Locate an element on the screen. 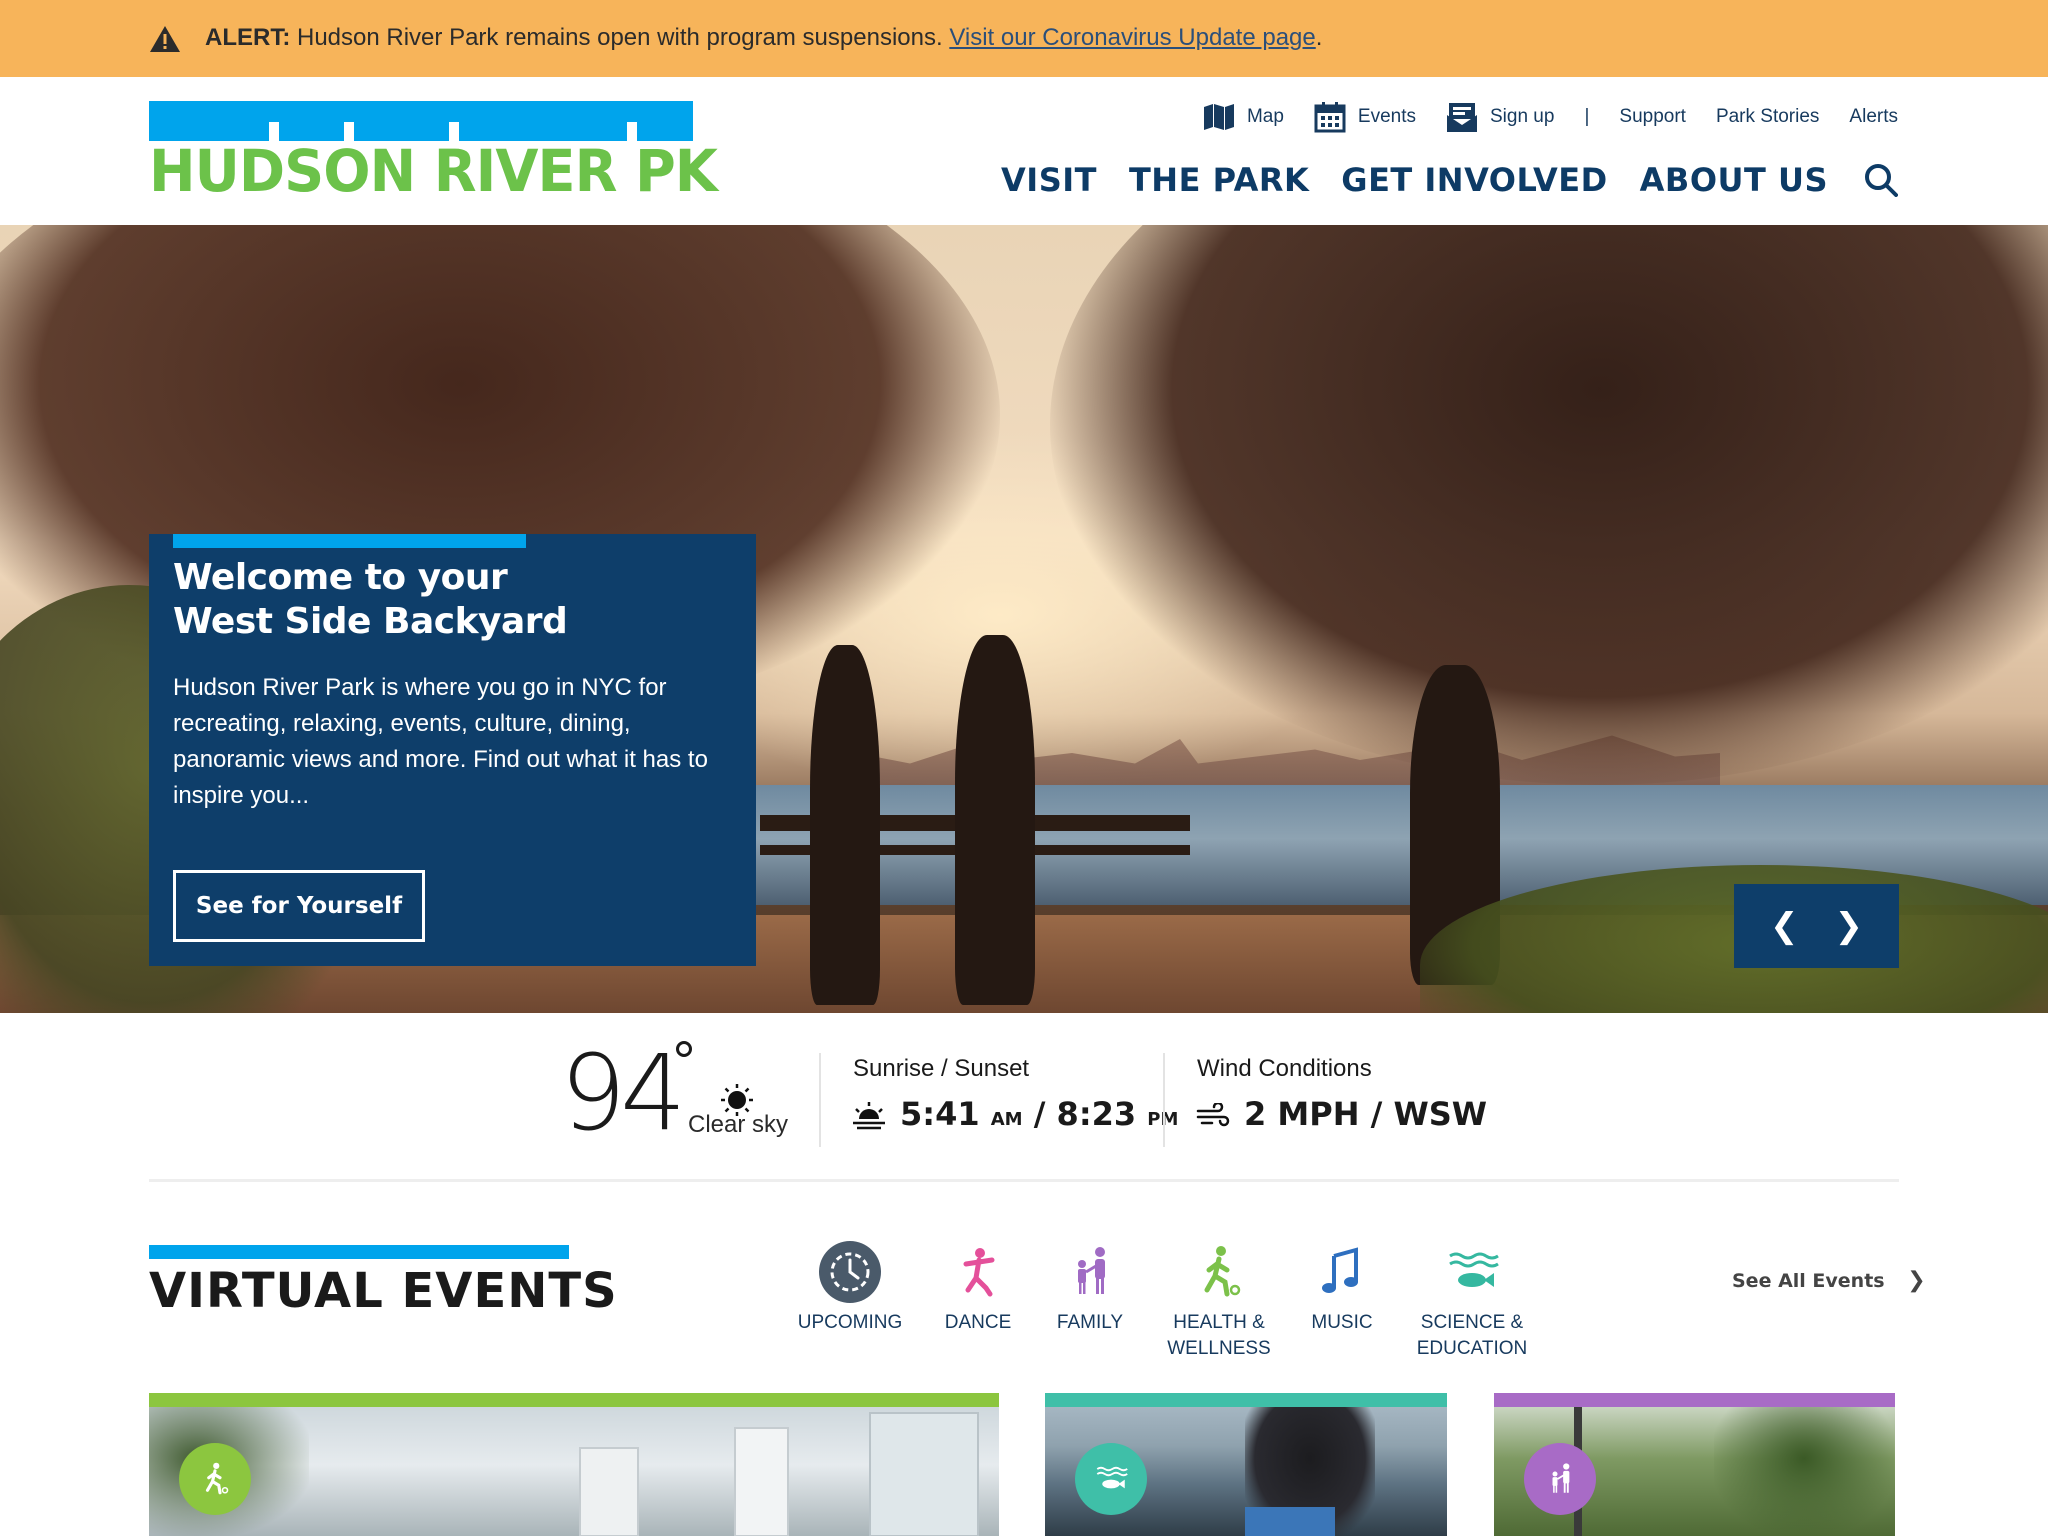 This screenshot has width=2048, height=1536. chevron-right-icon: ❯ is located at coordinates (1916, 1280).